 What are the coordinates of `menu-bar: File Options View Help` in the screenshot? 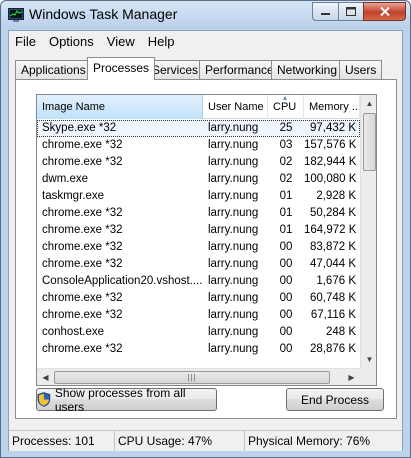 It's located at (205, 41).